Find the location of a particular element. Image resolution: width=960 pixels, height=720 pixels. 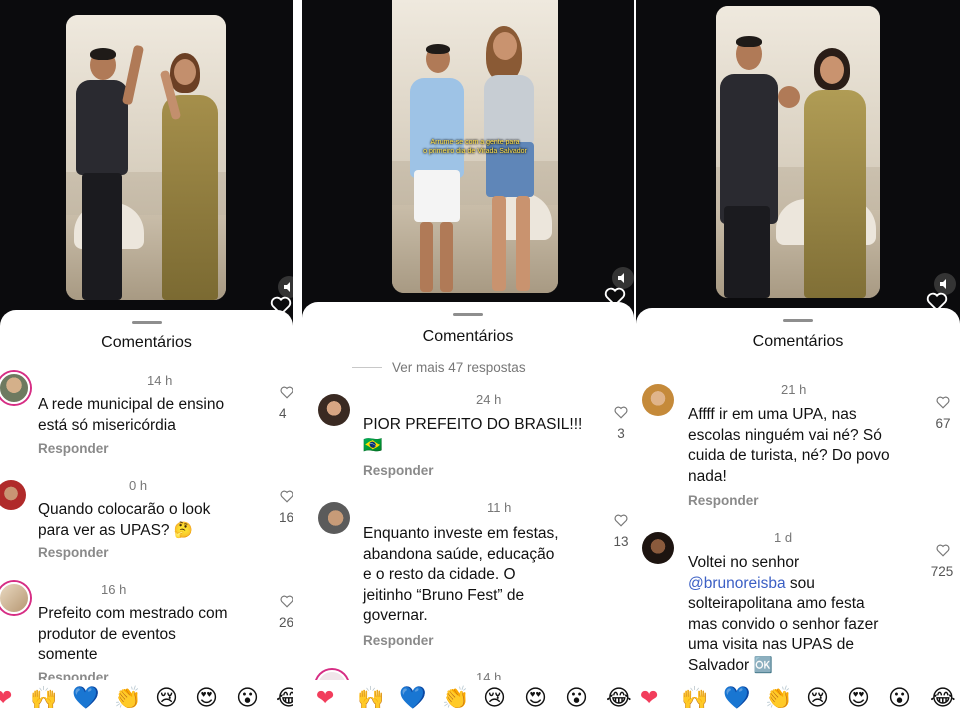

like-count: 725 is located at coordinates (942, 571).